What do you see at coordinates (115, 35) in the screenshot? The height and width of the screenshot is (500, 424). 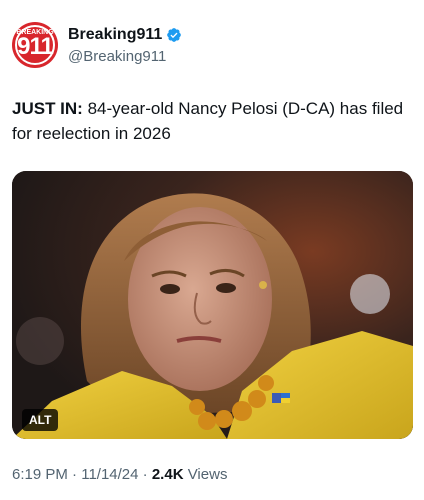 I see `author-display-name: Breaking911` at bounding box center [115, 35].